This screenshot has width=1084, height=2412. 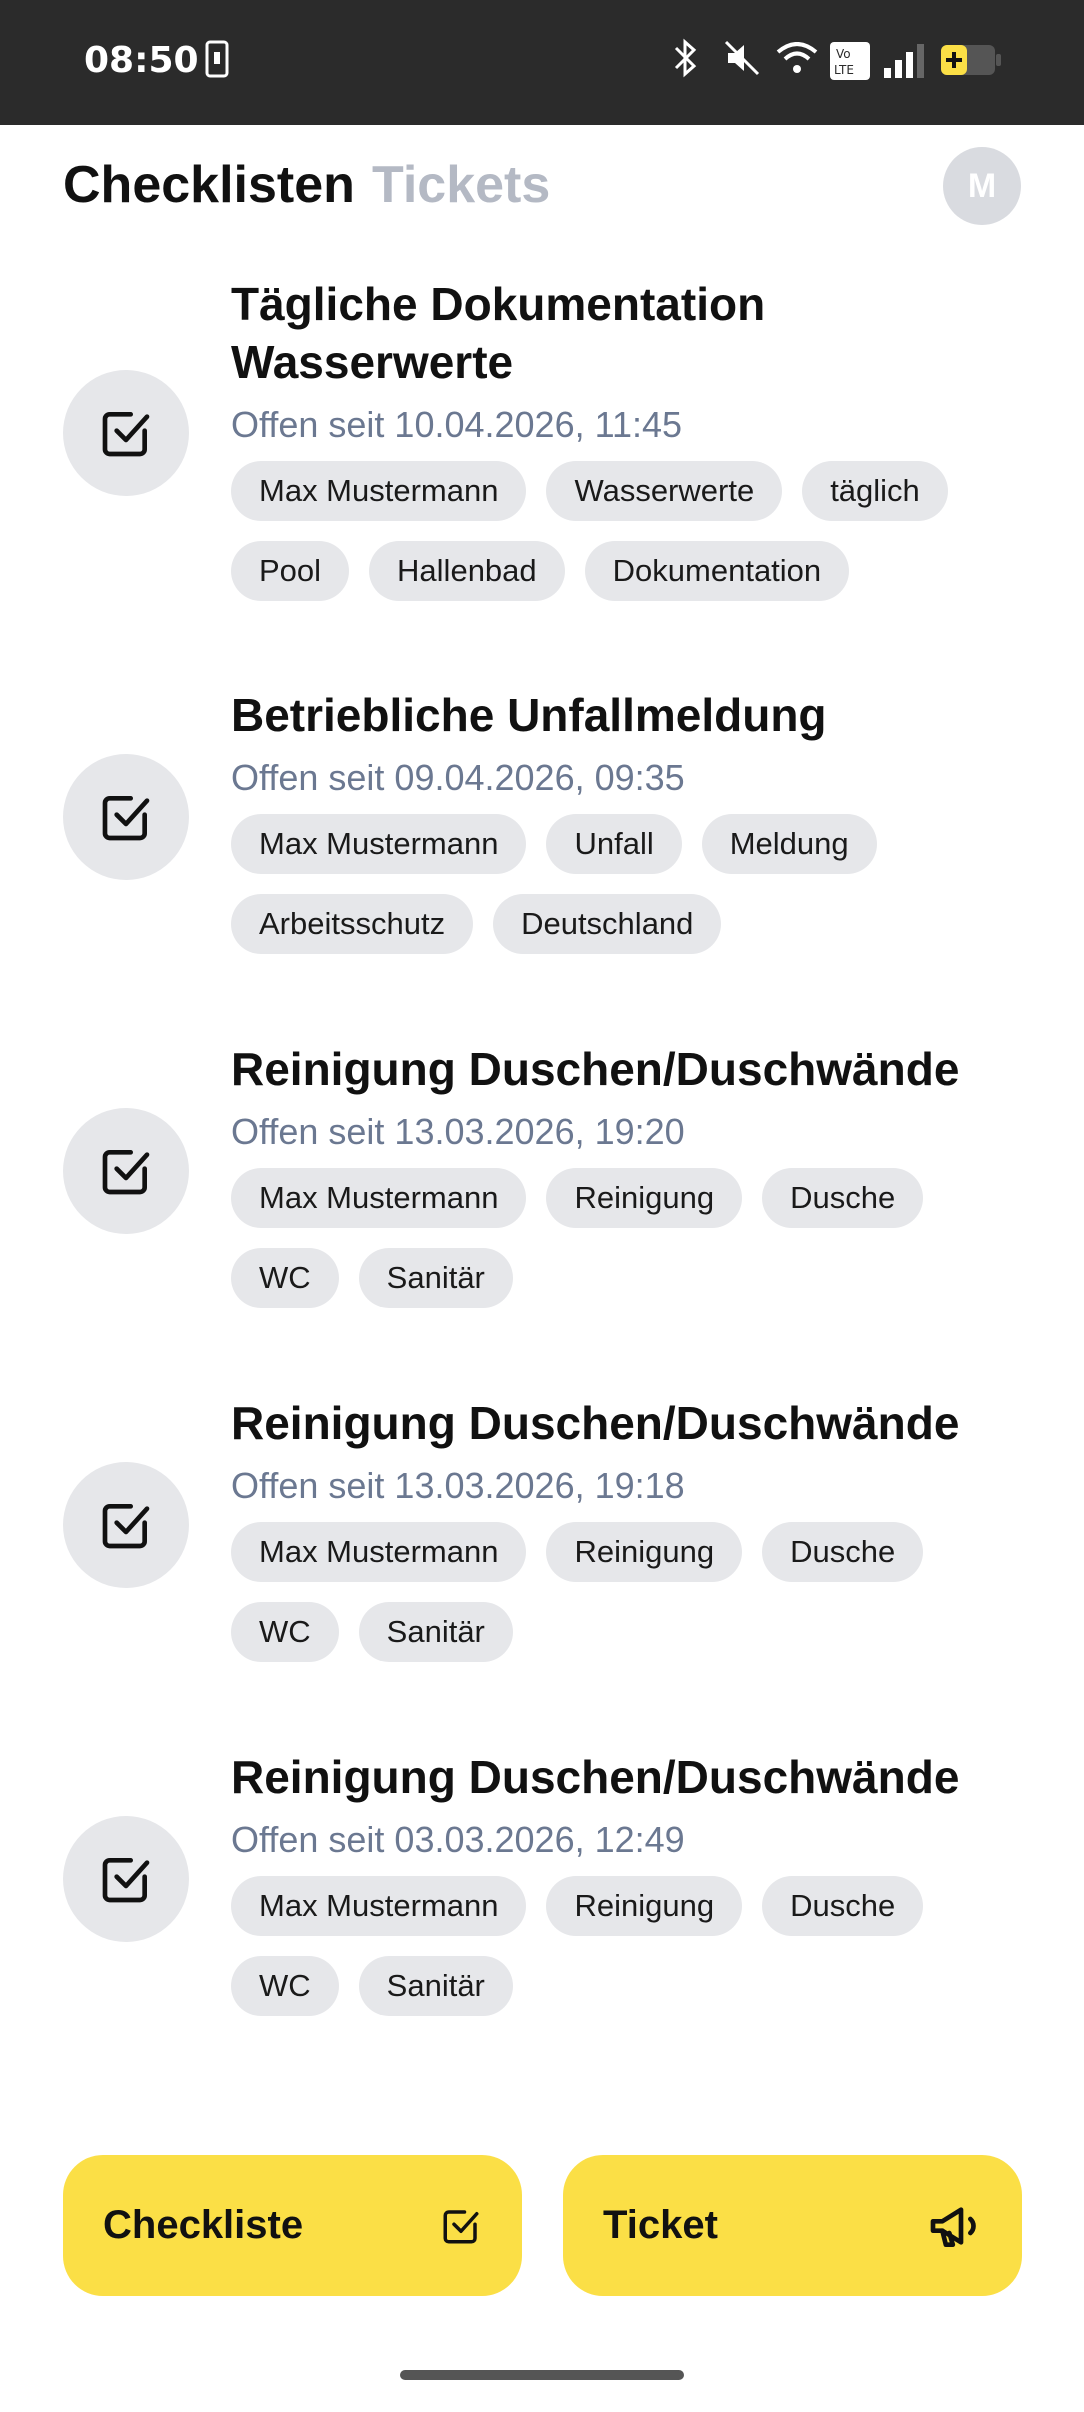 What do you see at coordinates (982, 186) in the screenshot?
I see `avatar: M` at bounding box center [982, 186].